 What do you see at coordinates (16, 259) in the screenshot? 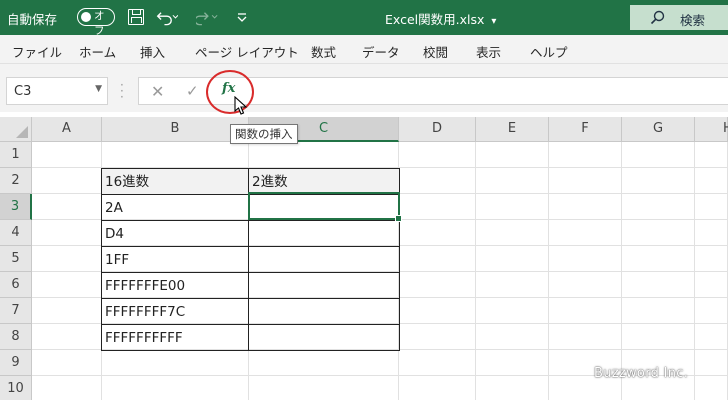
I see `row-header-5: 5` at bounding box center [16, 259].